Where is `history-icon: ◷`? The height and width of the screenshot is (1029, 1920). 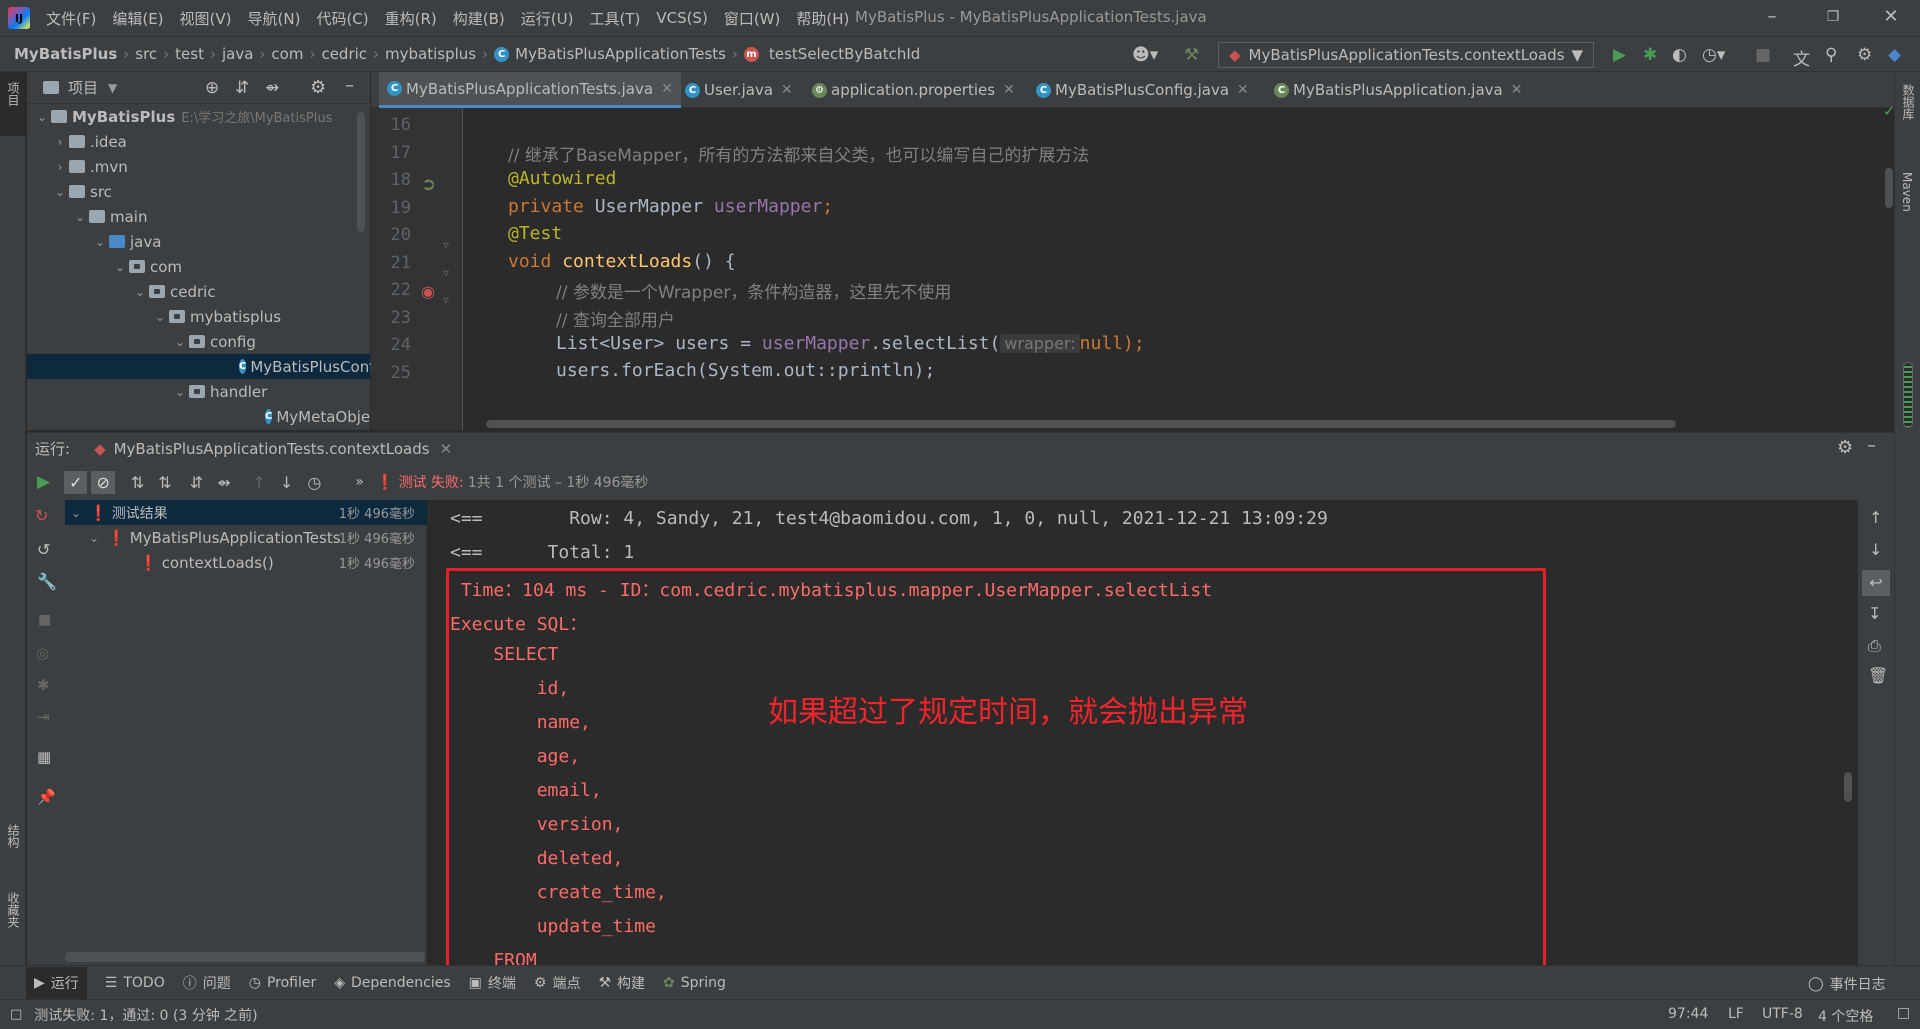 history-icon: ◷ is located at coordinates (314, 482).